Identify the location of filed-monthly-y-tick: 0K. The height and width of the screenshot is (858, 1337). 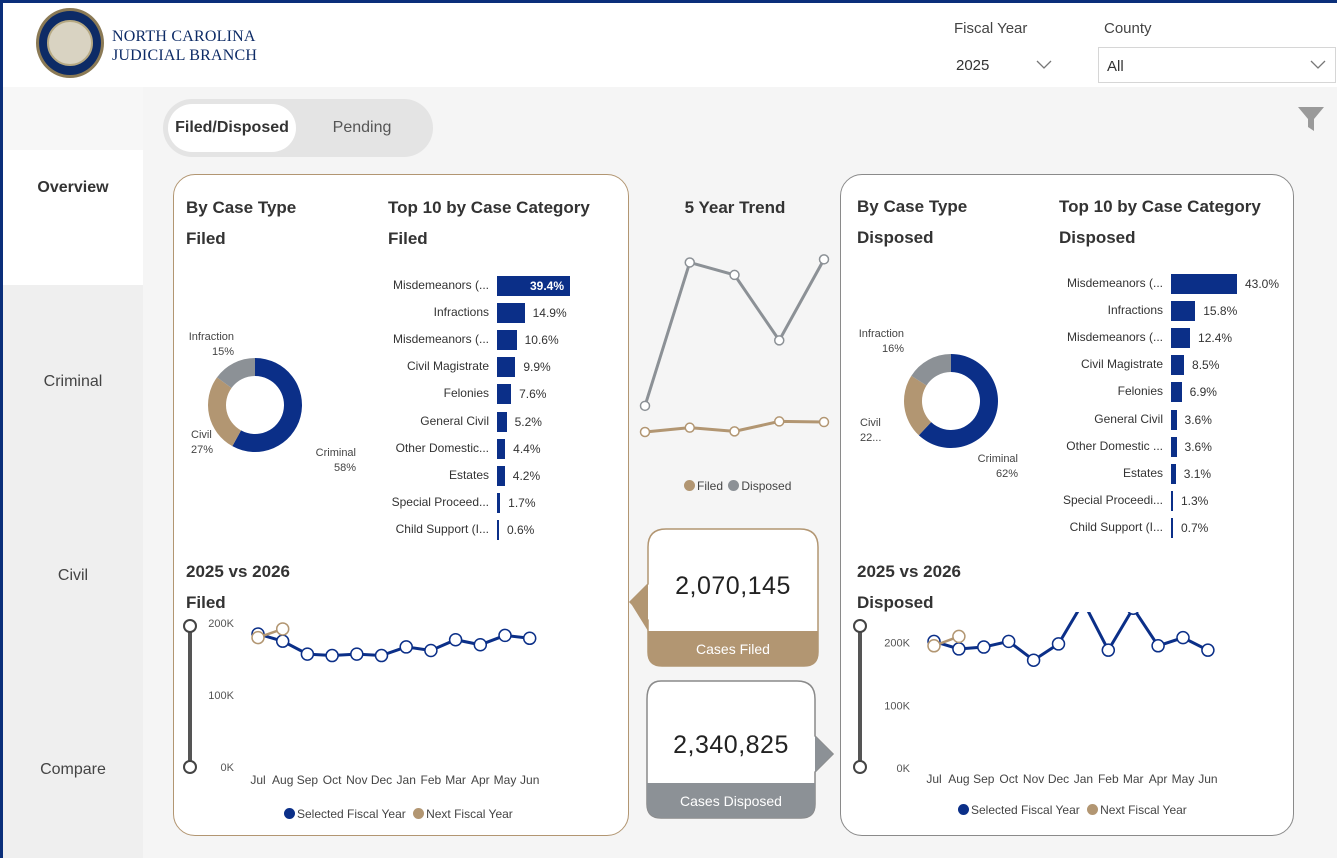
(228, 768).